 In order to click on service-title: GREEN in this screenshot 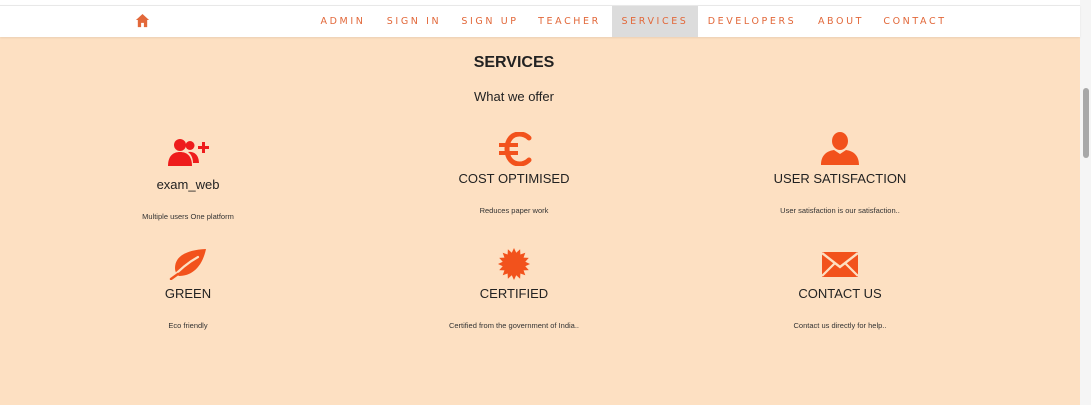, I will do `click(188, 293)`.